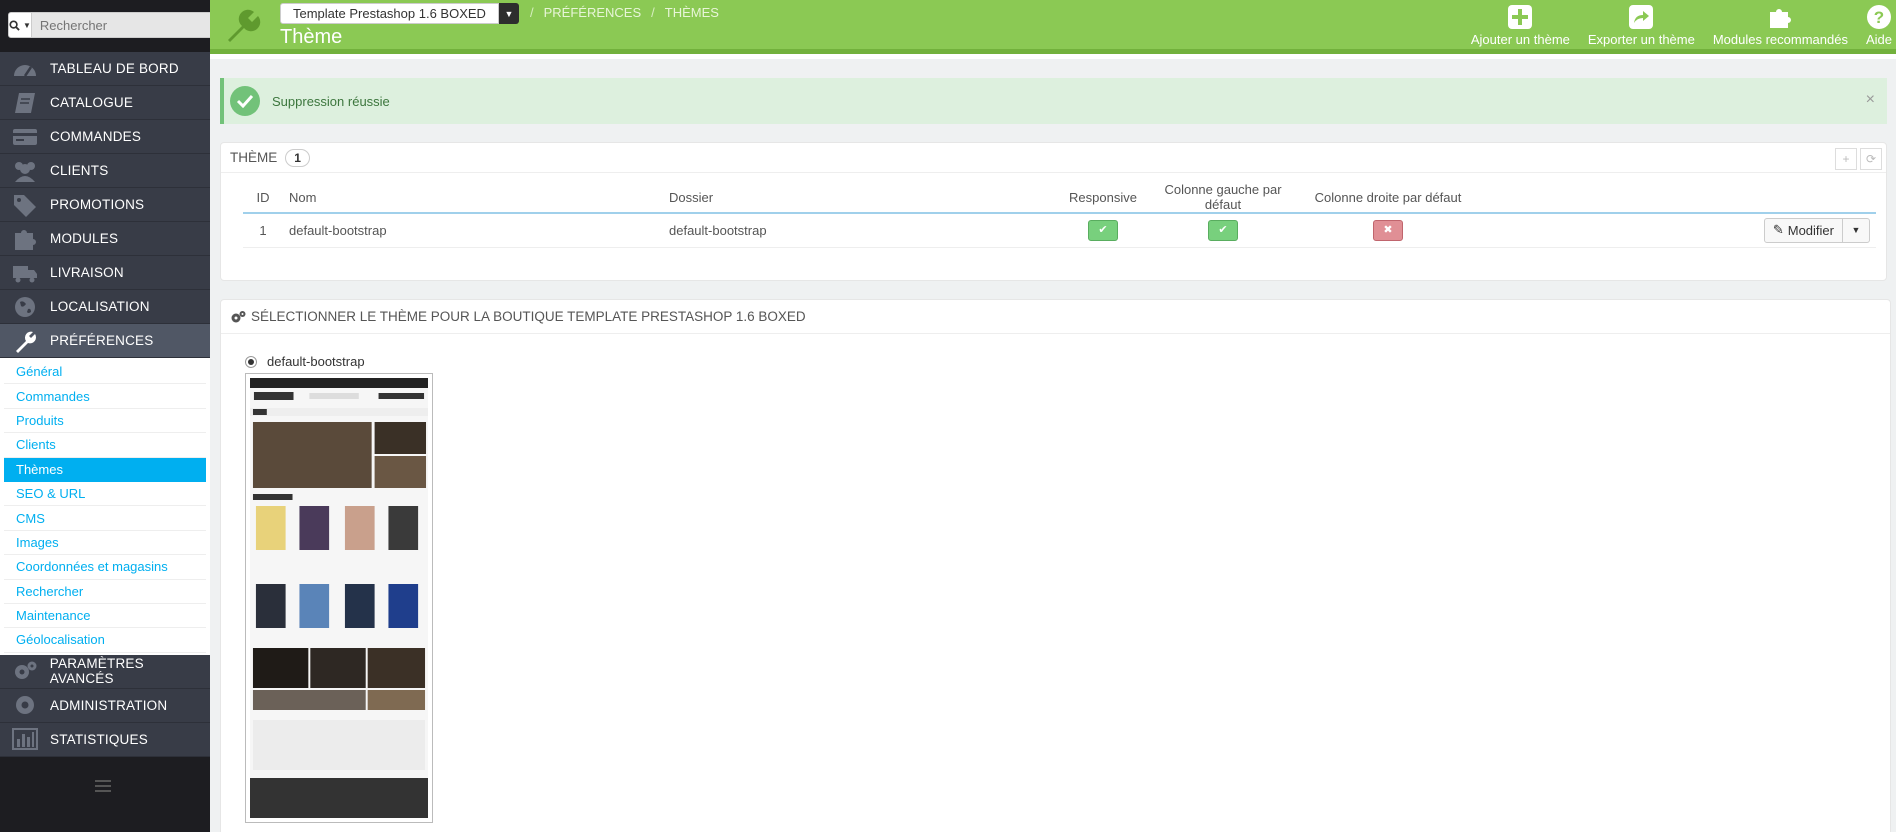 The width and height of the screenshot is (1896, 832). I want to click on theme-preview-image, so click(339, 598).